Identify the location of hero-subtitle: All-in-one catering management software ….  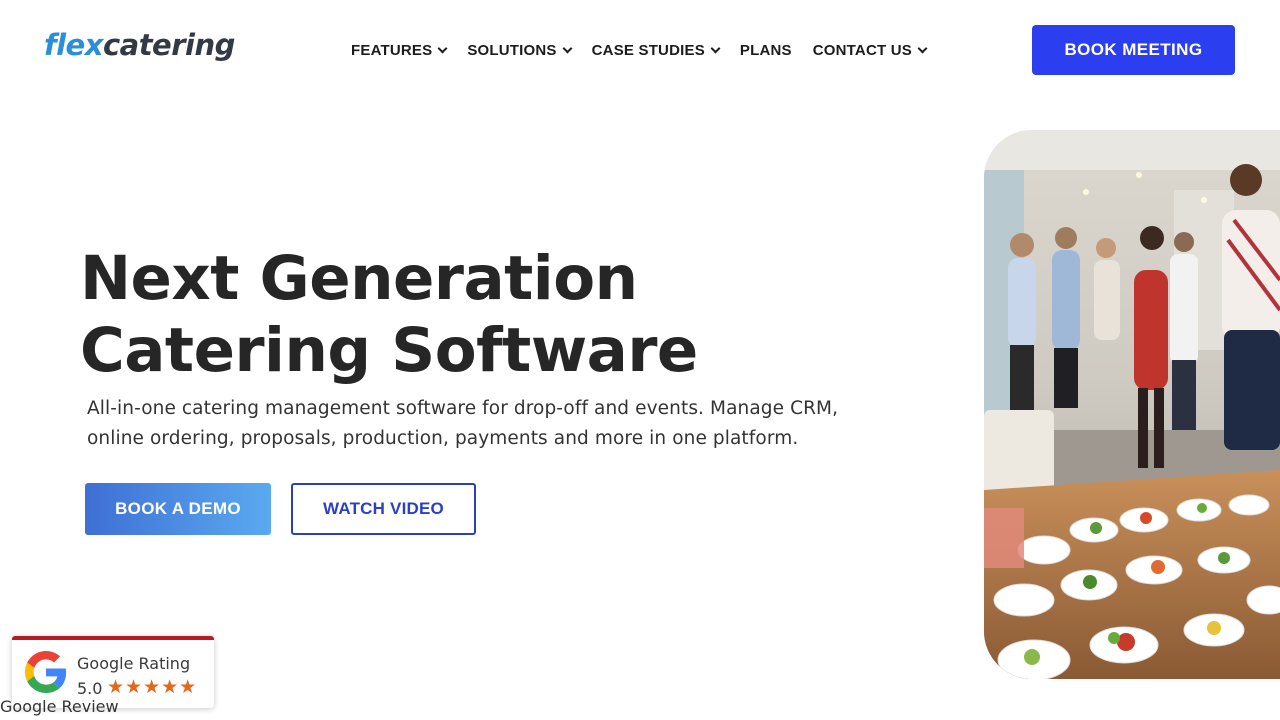
(487, 424).